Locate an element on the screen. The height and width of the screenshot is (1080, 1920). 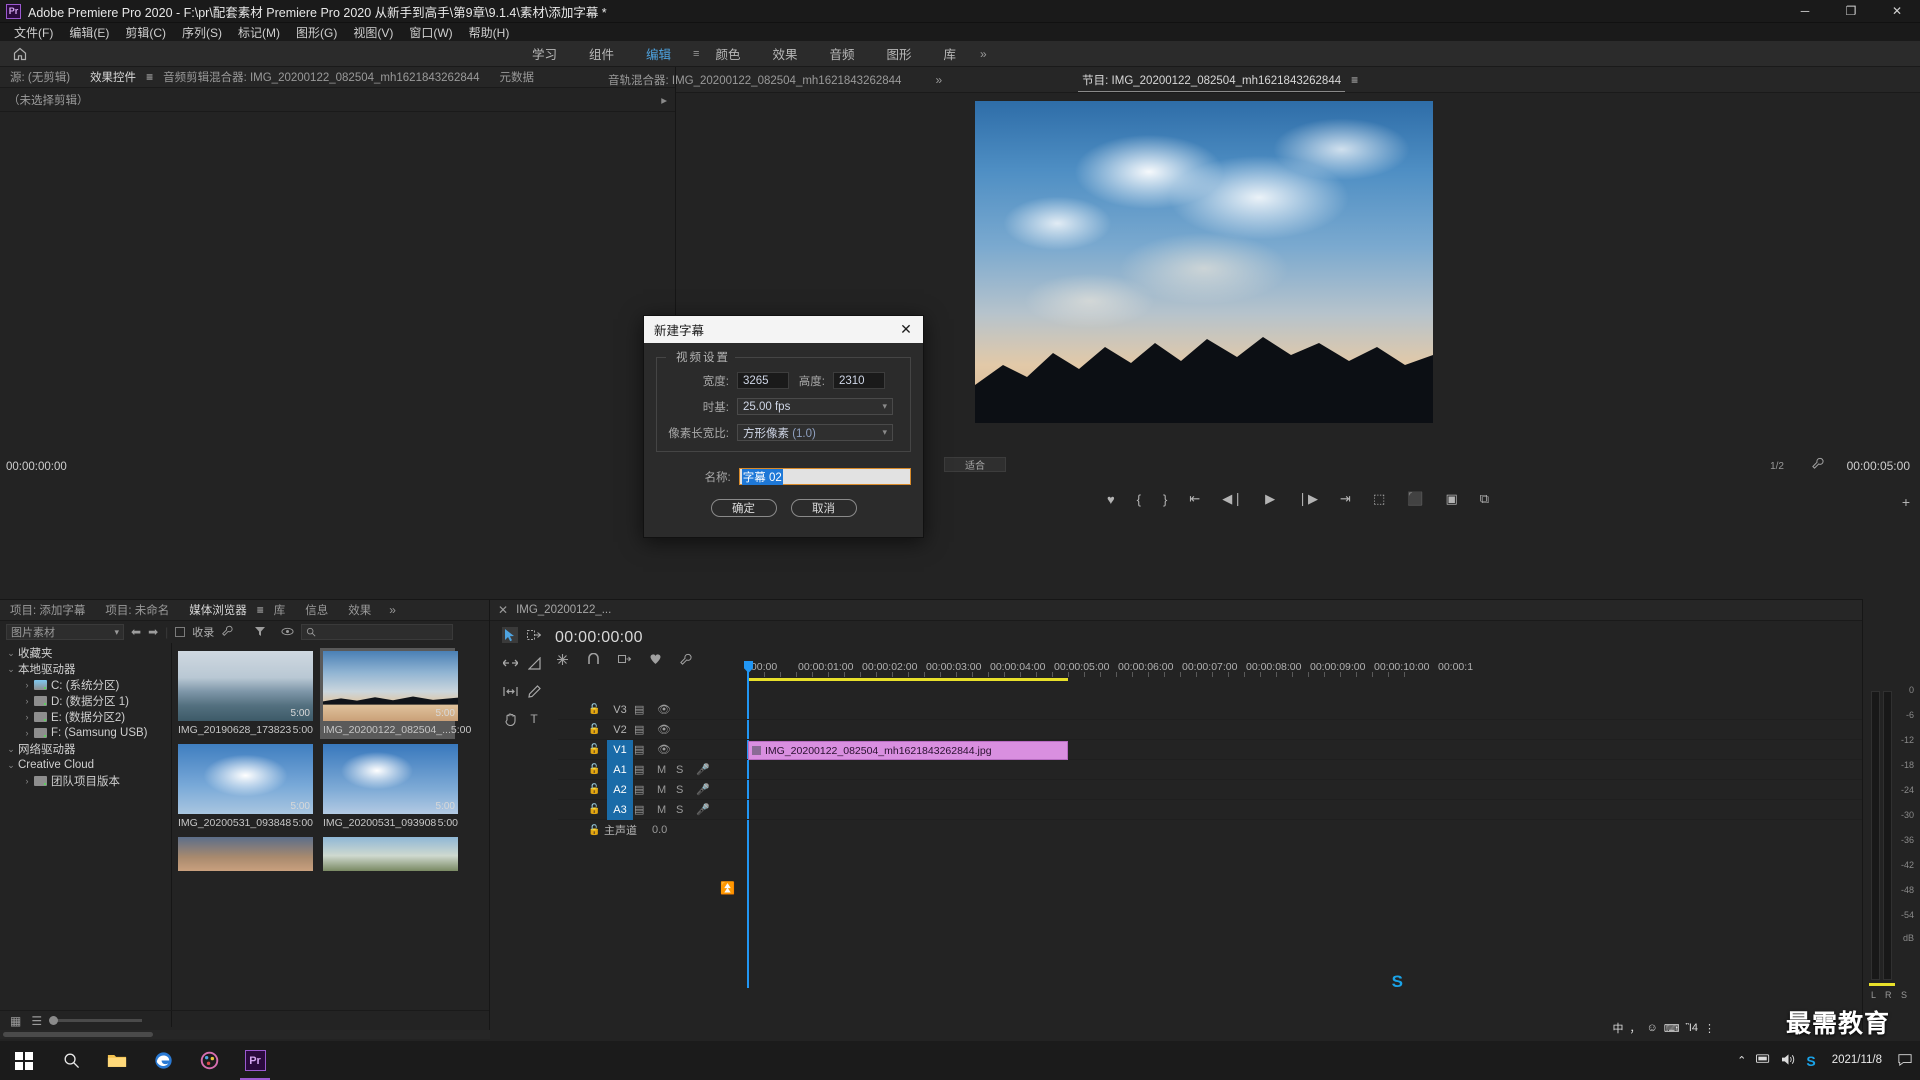
marker-button: ♥ is located at coordinates (1111, 499).